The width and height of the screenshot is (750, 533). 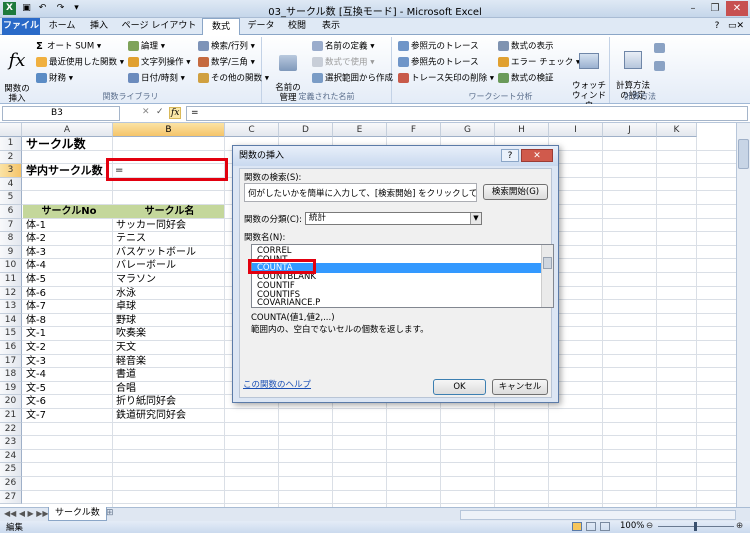 I want to click on row-header: 6, so click(x=11, y=212).